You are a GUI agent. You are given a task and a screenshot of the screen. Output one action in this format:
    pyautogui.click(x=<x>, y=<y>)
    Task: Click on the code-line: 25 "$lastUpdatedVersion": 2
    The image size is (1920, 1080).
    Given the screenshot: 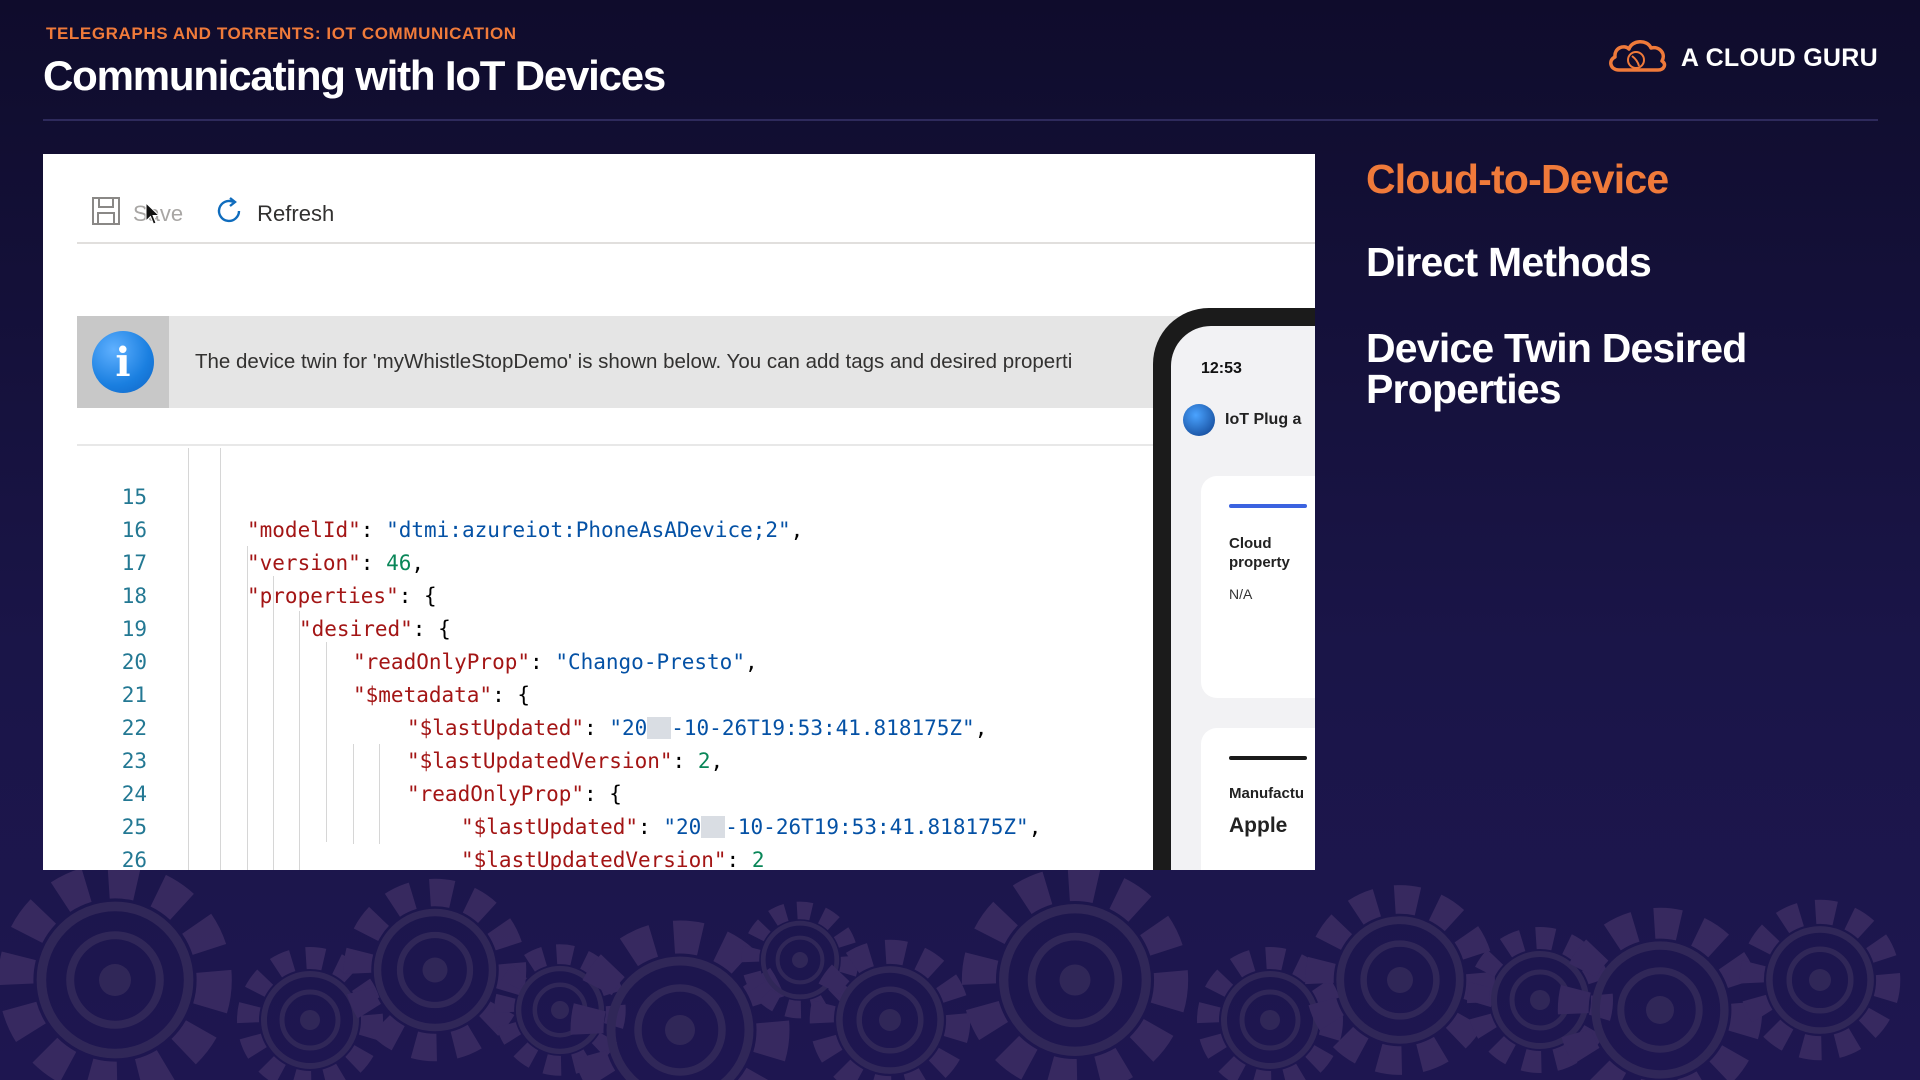 What is the action you would take?
    pyautogui.click(x=696, y=824)
    